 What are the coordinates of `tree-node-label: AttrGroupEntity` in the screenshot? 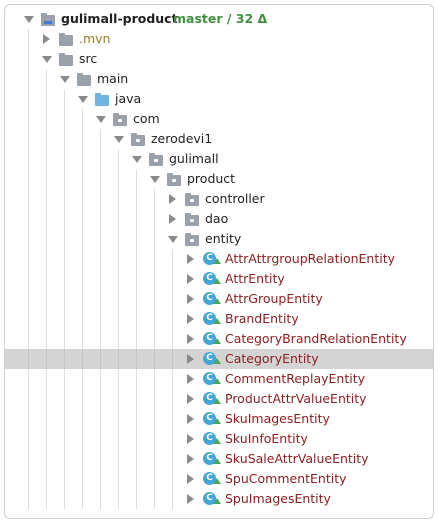 It's located at (274, 298).